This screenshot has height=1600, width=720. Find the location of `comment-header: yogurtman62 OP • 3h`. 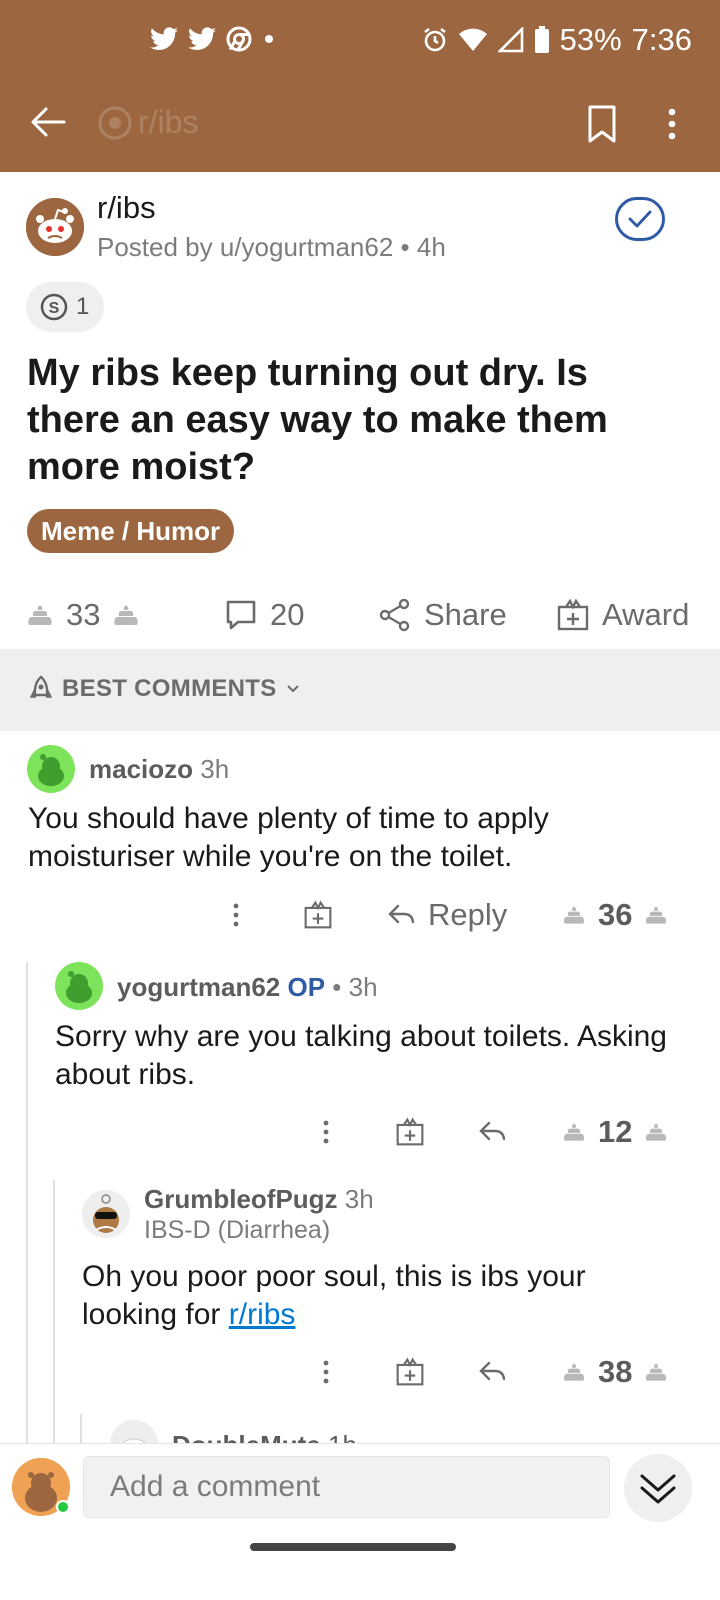

comment-header: yogurtman62 OP • 3h is located at coordinates (247, 987).